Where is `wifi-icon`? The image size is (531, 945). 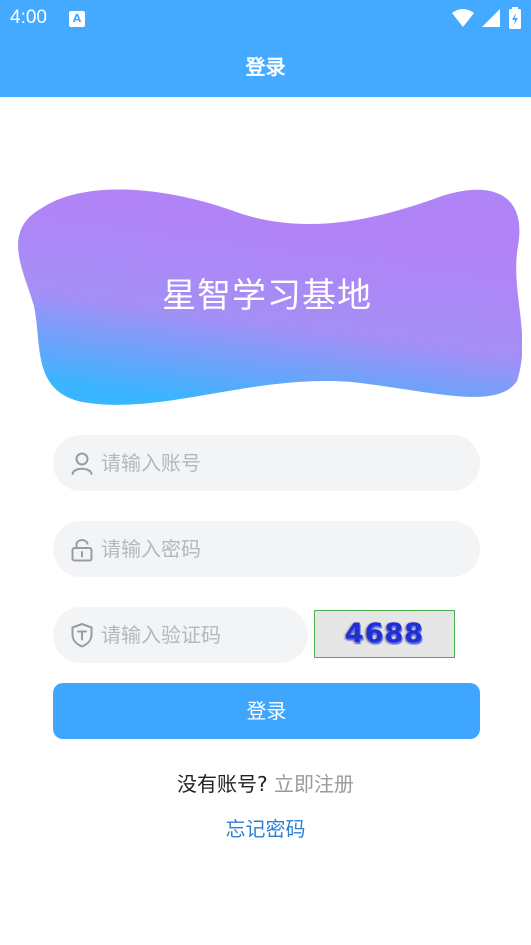 wifi-icon is located at coordinates (462, 18).